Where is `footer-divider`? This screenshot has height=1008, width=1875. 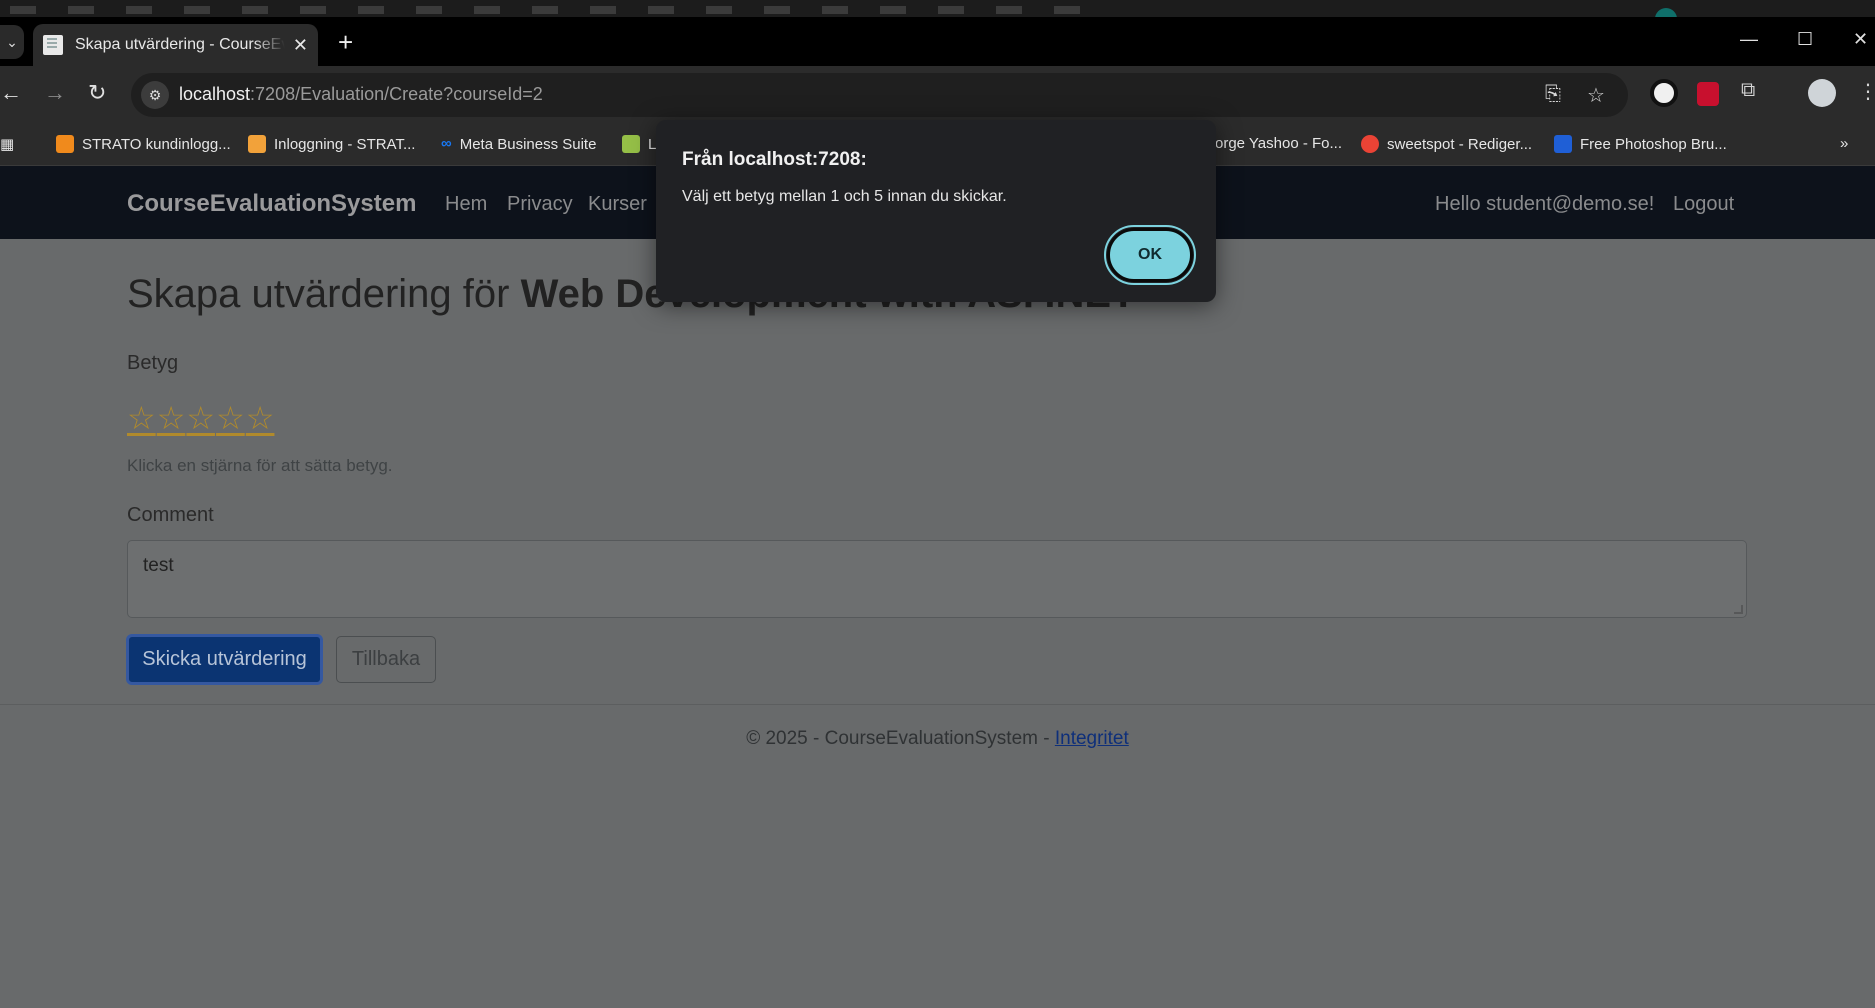 footer-divider is located at coordinates (937, 704).